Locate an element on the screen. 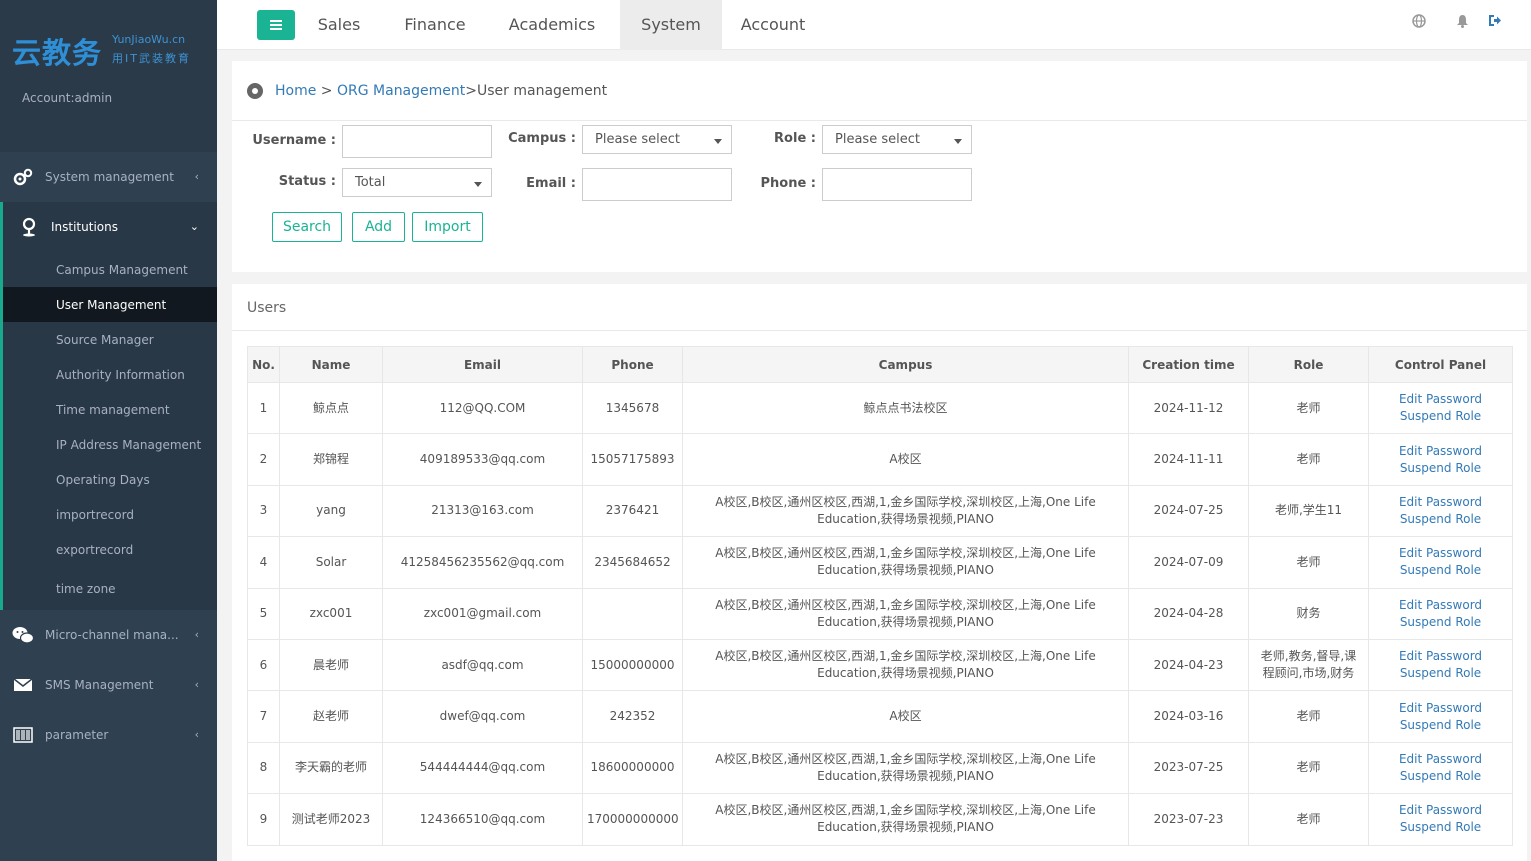 The image size is (1531, 861). sidebar-item-micro-channel: Micro-channel mana... ‹ is located at coordinates (108, 635).